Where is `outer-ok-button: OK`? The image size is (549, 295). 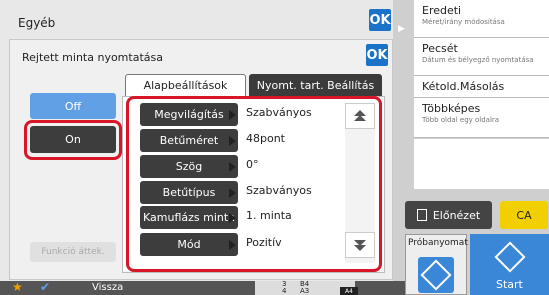
outer-ok-button: OK is located at coordinates (380, 20).